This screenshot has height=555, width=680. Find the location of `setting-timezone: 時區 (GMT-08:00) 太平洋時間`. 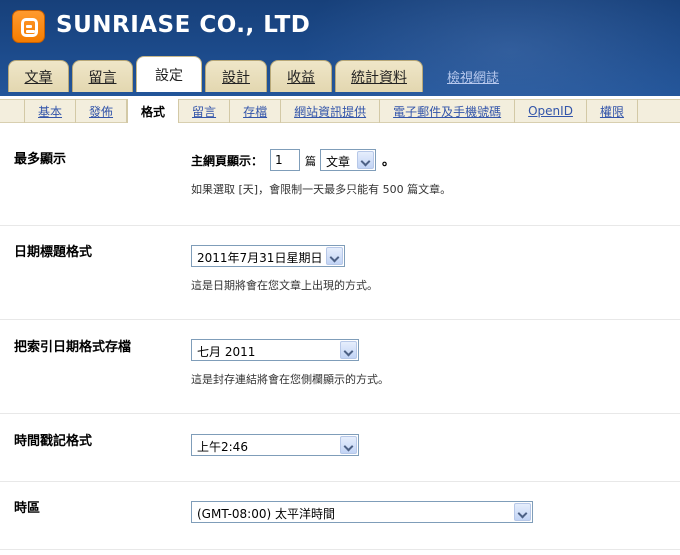

setting-timezone: 時區 (GMT-08:00) 太平洋時間 is located at coordinates (340, 516).